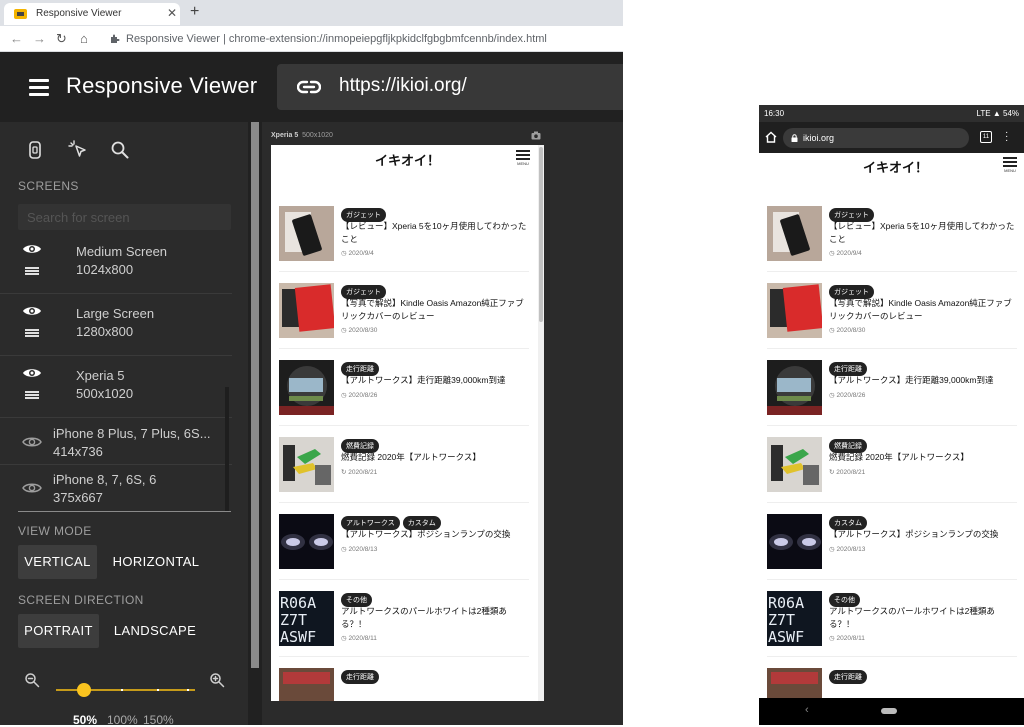 The height and width of the screenshot is (727, 1024). Describe the element at coordinates (35, 150) in the screenshot. I see `device-toggle-icon` at that location.